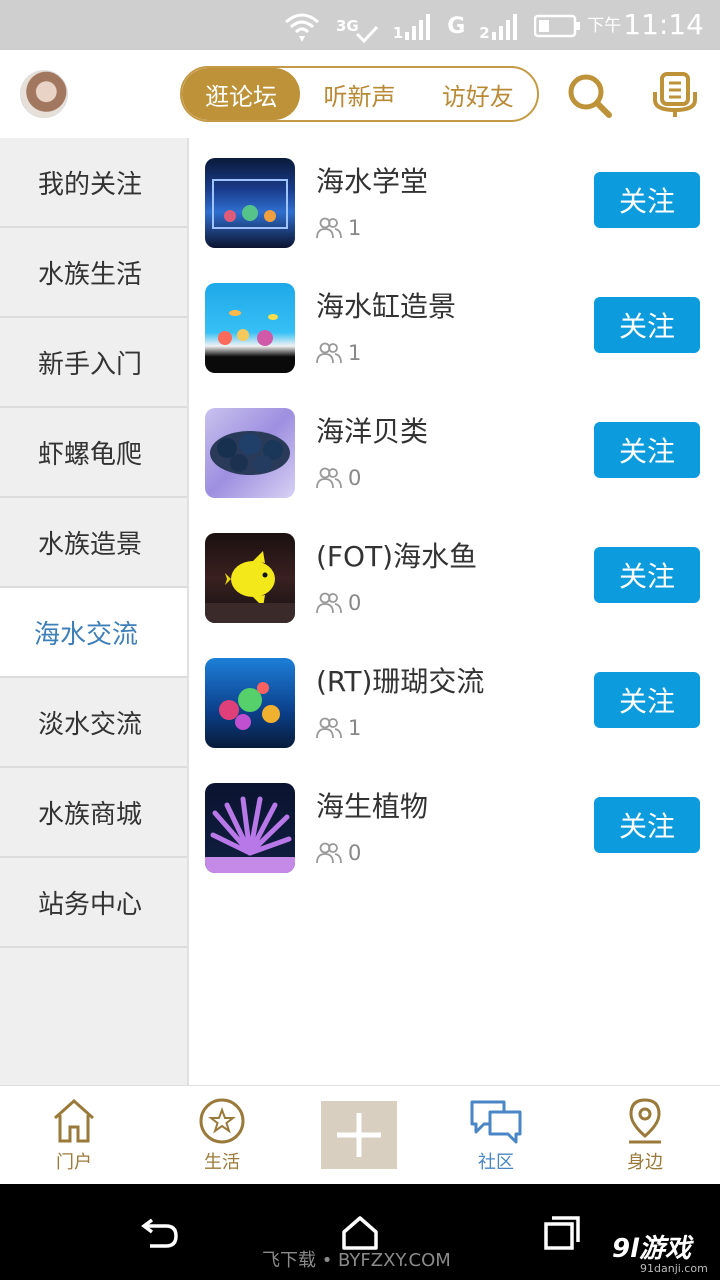  I want to click on back-icon, so click(160, 1232).